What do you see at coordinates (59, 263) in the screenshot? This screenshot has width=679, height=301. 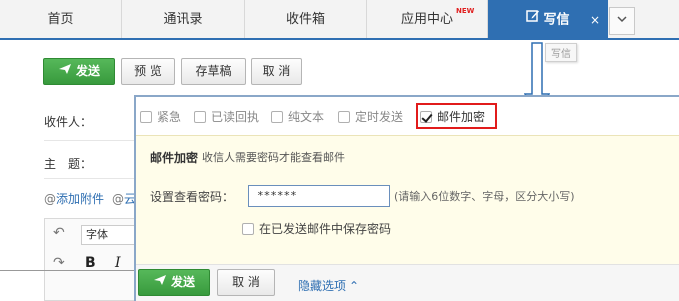 I see `redo-icon: ↷` at bounding box center [59, 263].